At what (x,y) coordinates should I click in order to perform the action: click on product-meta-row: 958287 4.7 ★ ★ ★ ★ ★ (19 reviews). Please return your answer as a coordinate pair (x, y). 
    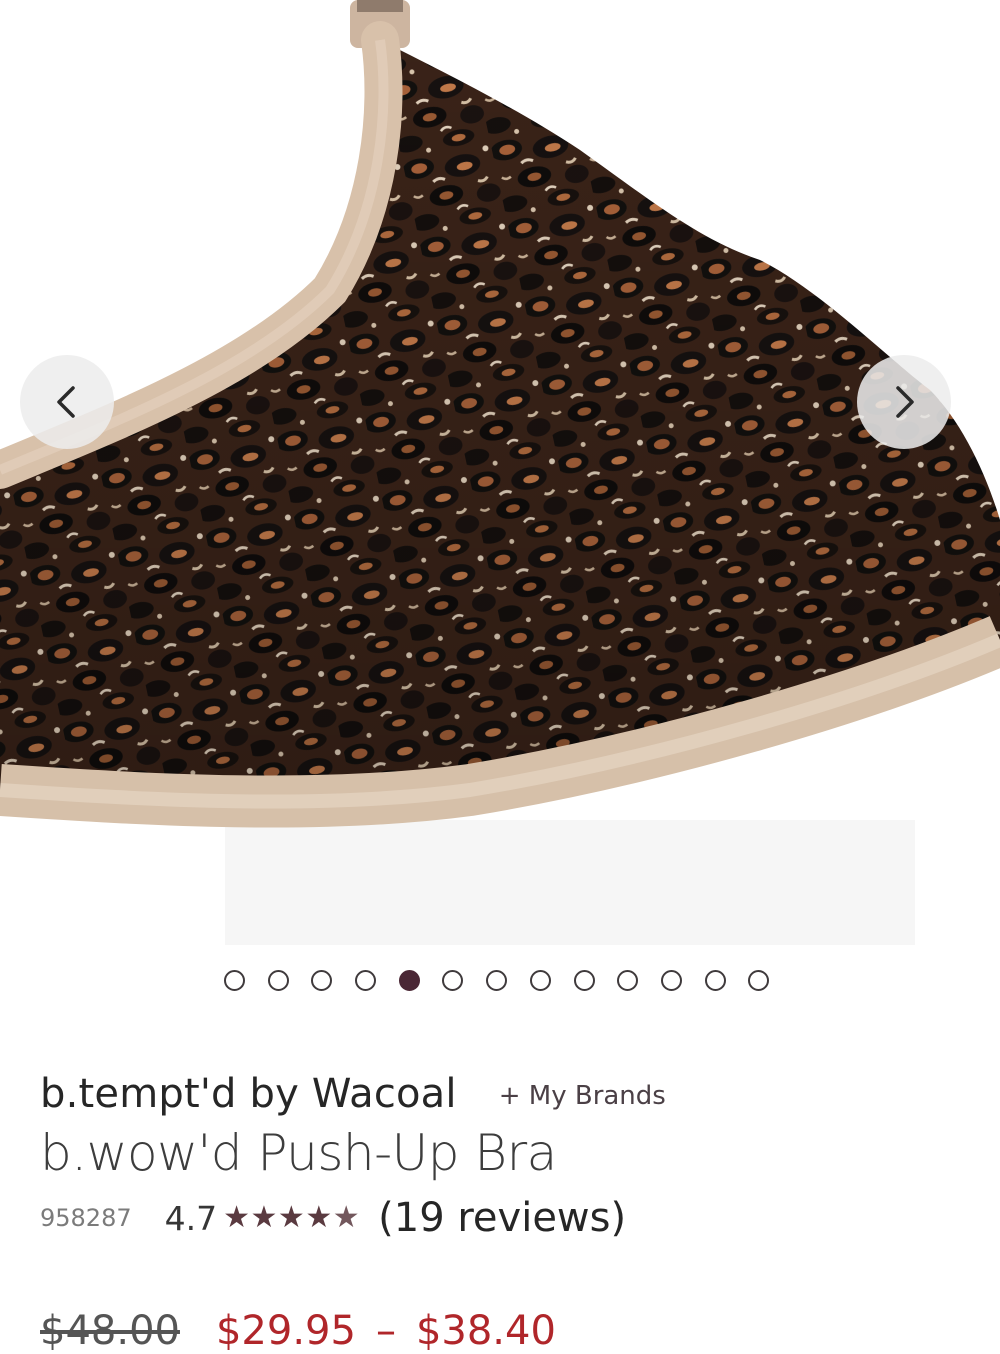
    Looking at the image, I should click on (333, 1218).